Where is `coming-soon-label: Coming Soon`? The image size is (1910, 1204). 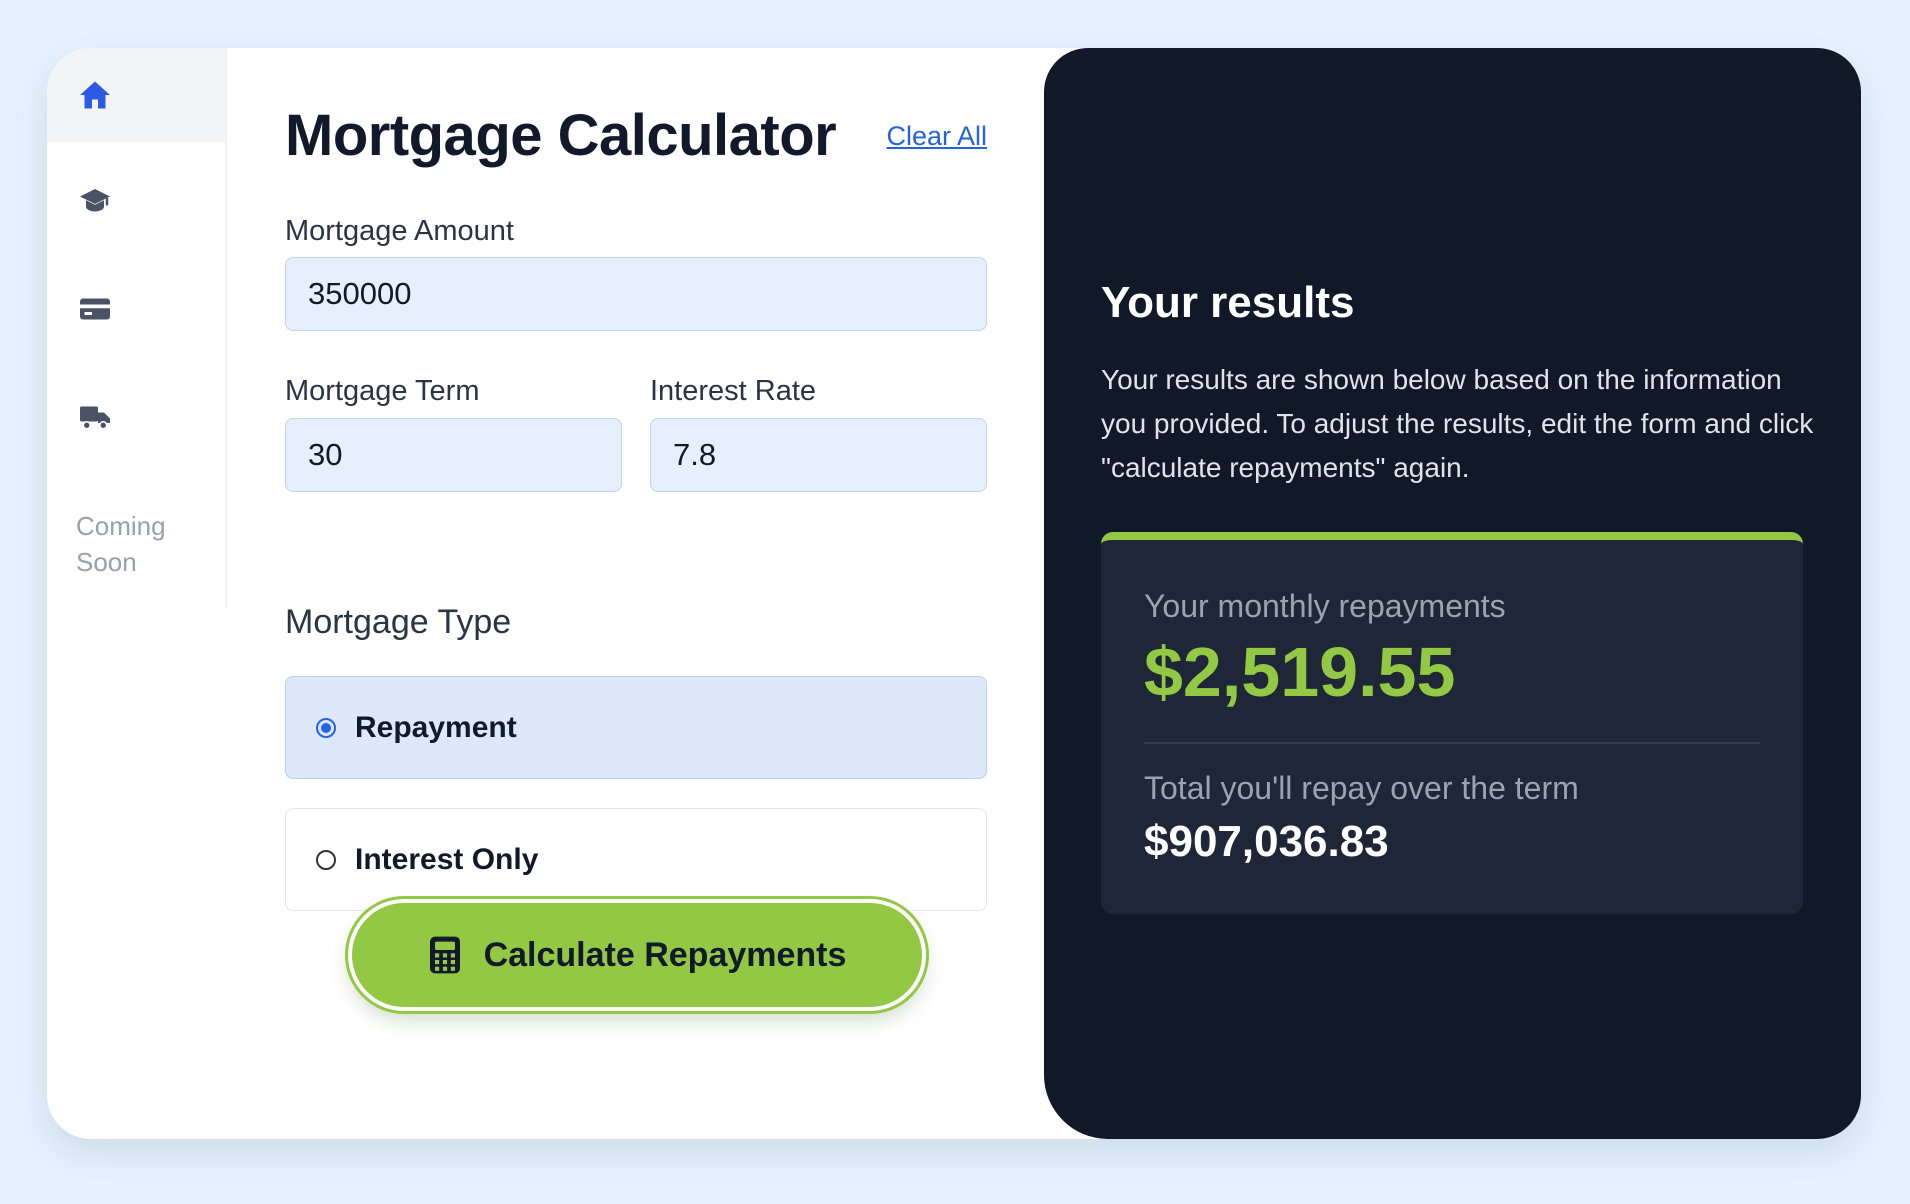 coming-soon-label: Coming Soon is located at coordinates (121, 544).